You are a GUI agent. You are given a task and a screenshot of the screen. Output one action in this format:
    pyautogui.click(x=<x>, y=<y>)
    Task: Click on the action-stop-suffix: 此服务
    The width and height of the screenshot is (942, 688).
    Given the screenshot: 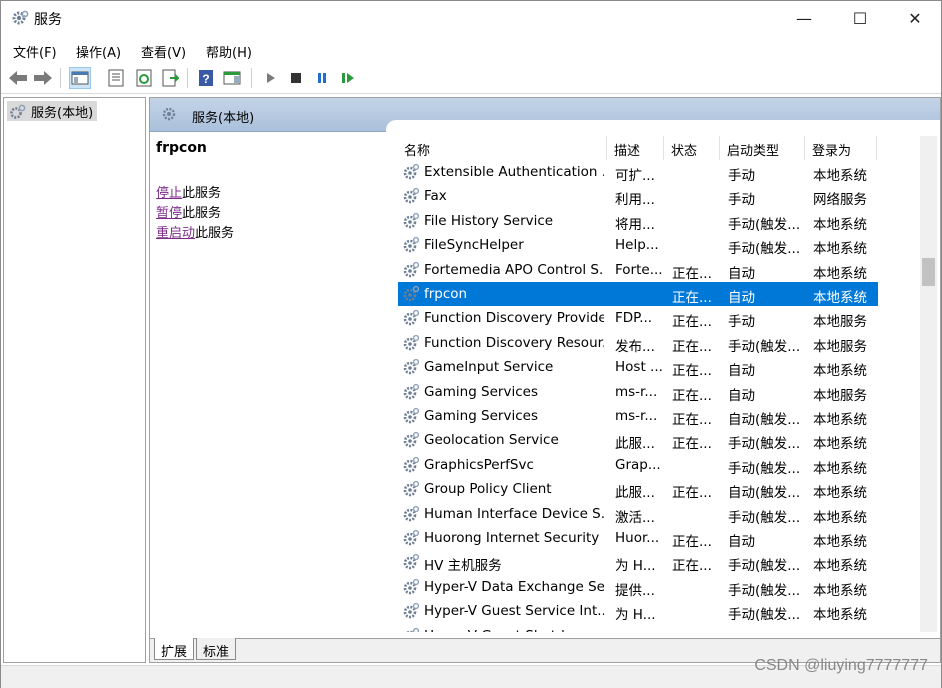 What is the action you would take?
    pyautogui.click(x=202, y=193)
    